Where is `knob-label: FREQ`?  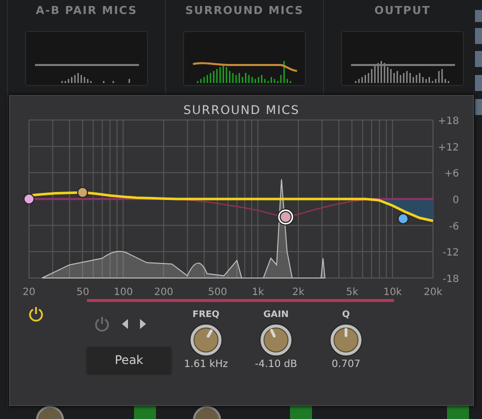
knob-label: FREQ is located at coordinates (206, 315).